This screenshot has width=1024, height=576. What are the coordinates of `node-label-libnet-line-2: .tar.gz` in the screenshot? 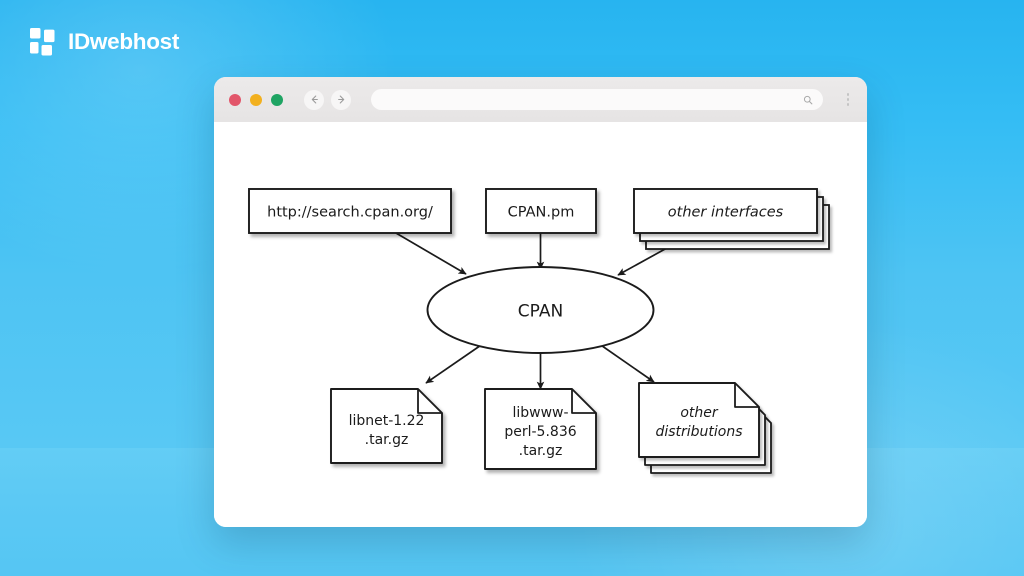 It's located at (387, 440).